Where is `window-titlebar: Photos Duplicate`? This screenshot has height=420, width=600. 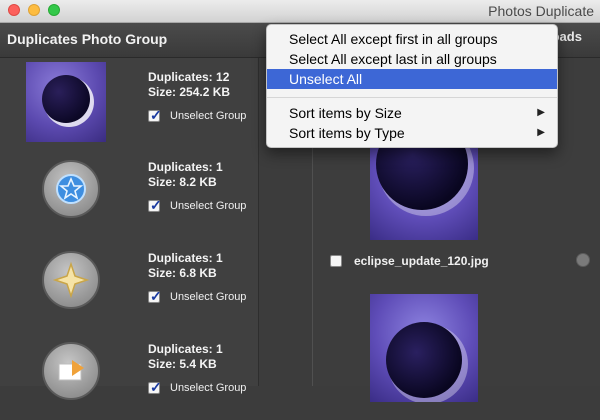
window-titlebar: Photos Duplicate is located at coordinates (300, 11).